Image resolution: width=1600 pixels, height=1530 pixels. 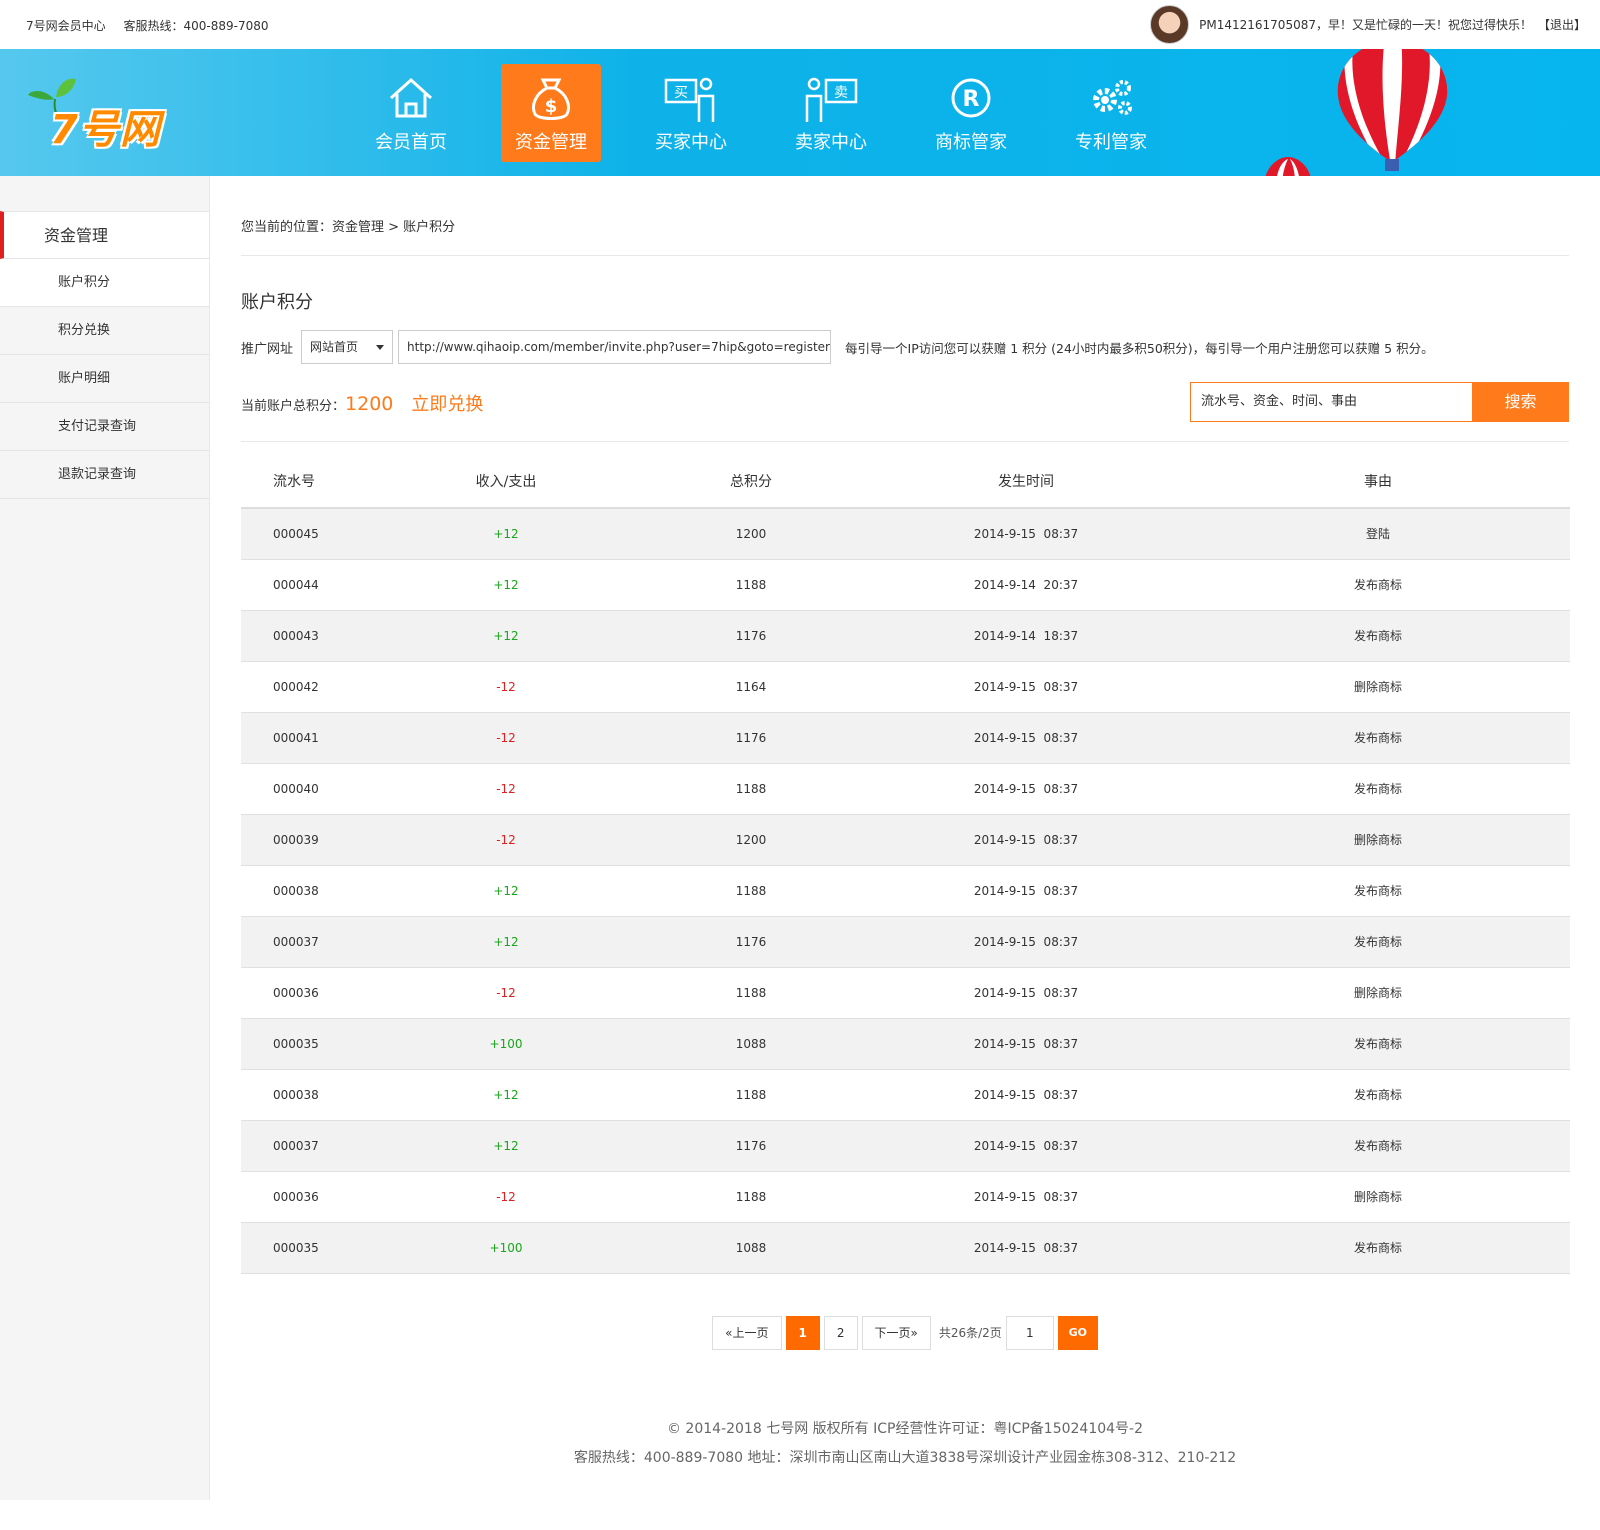 What do you see at coordinates (840, 1332) in the screenshot?
I see `page-2-button: 2` at bounding box center [840, 1332].